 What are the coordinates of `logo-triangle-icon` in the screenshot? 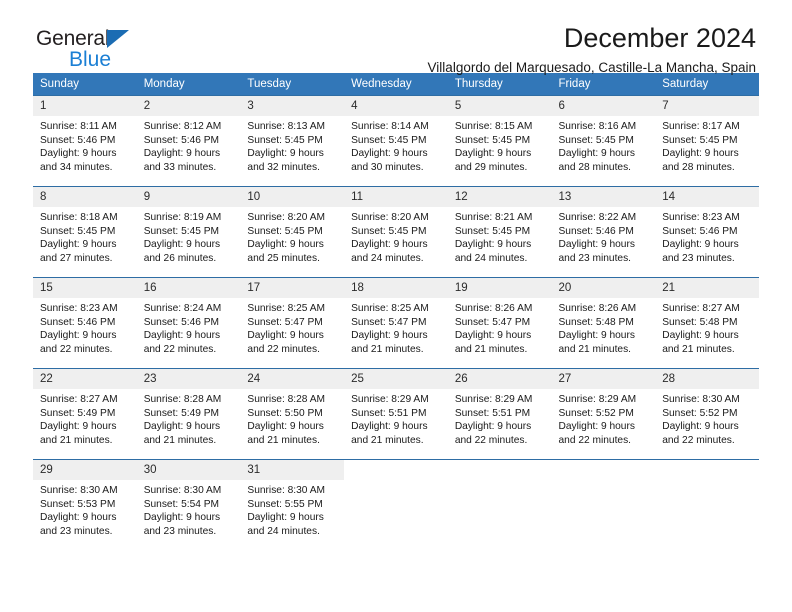 It's located at (118, 39).